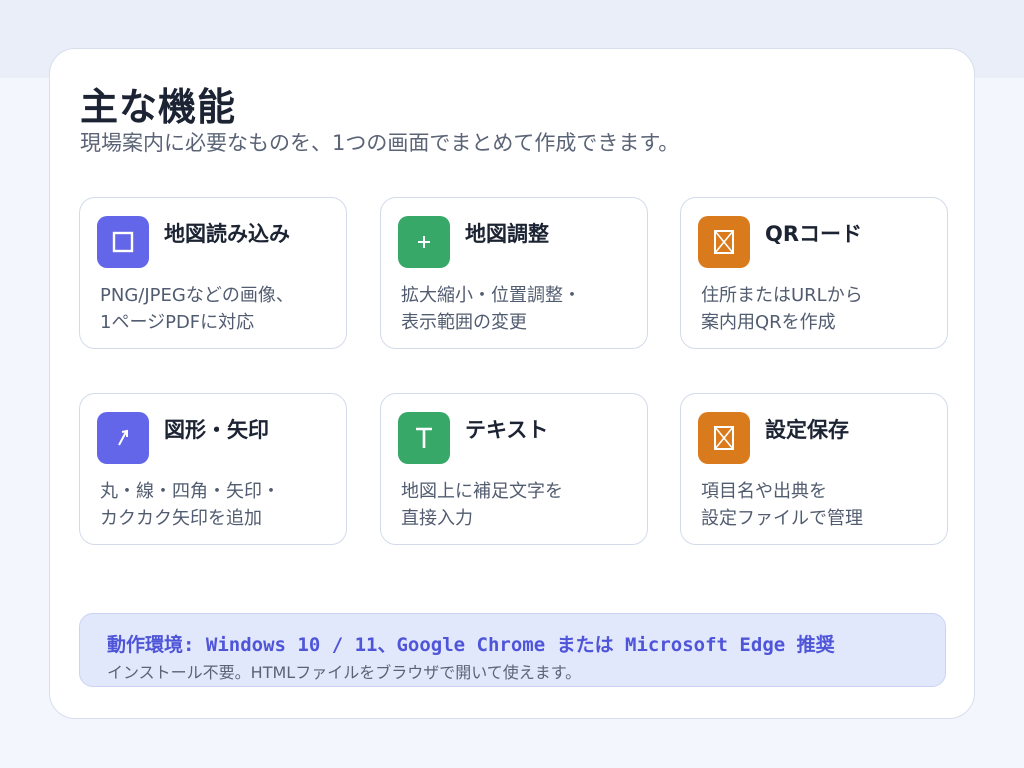  Describe the element at coordinates (724, 242) in the screenshot. I see `qr-box-icon` at that location.